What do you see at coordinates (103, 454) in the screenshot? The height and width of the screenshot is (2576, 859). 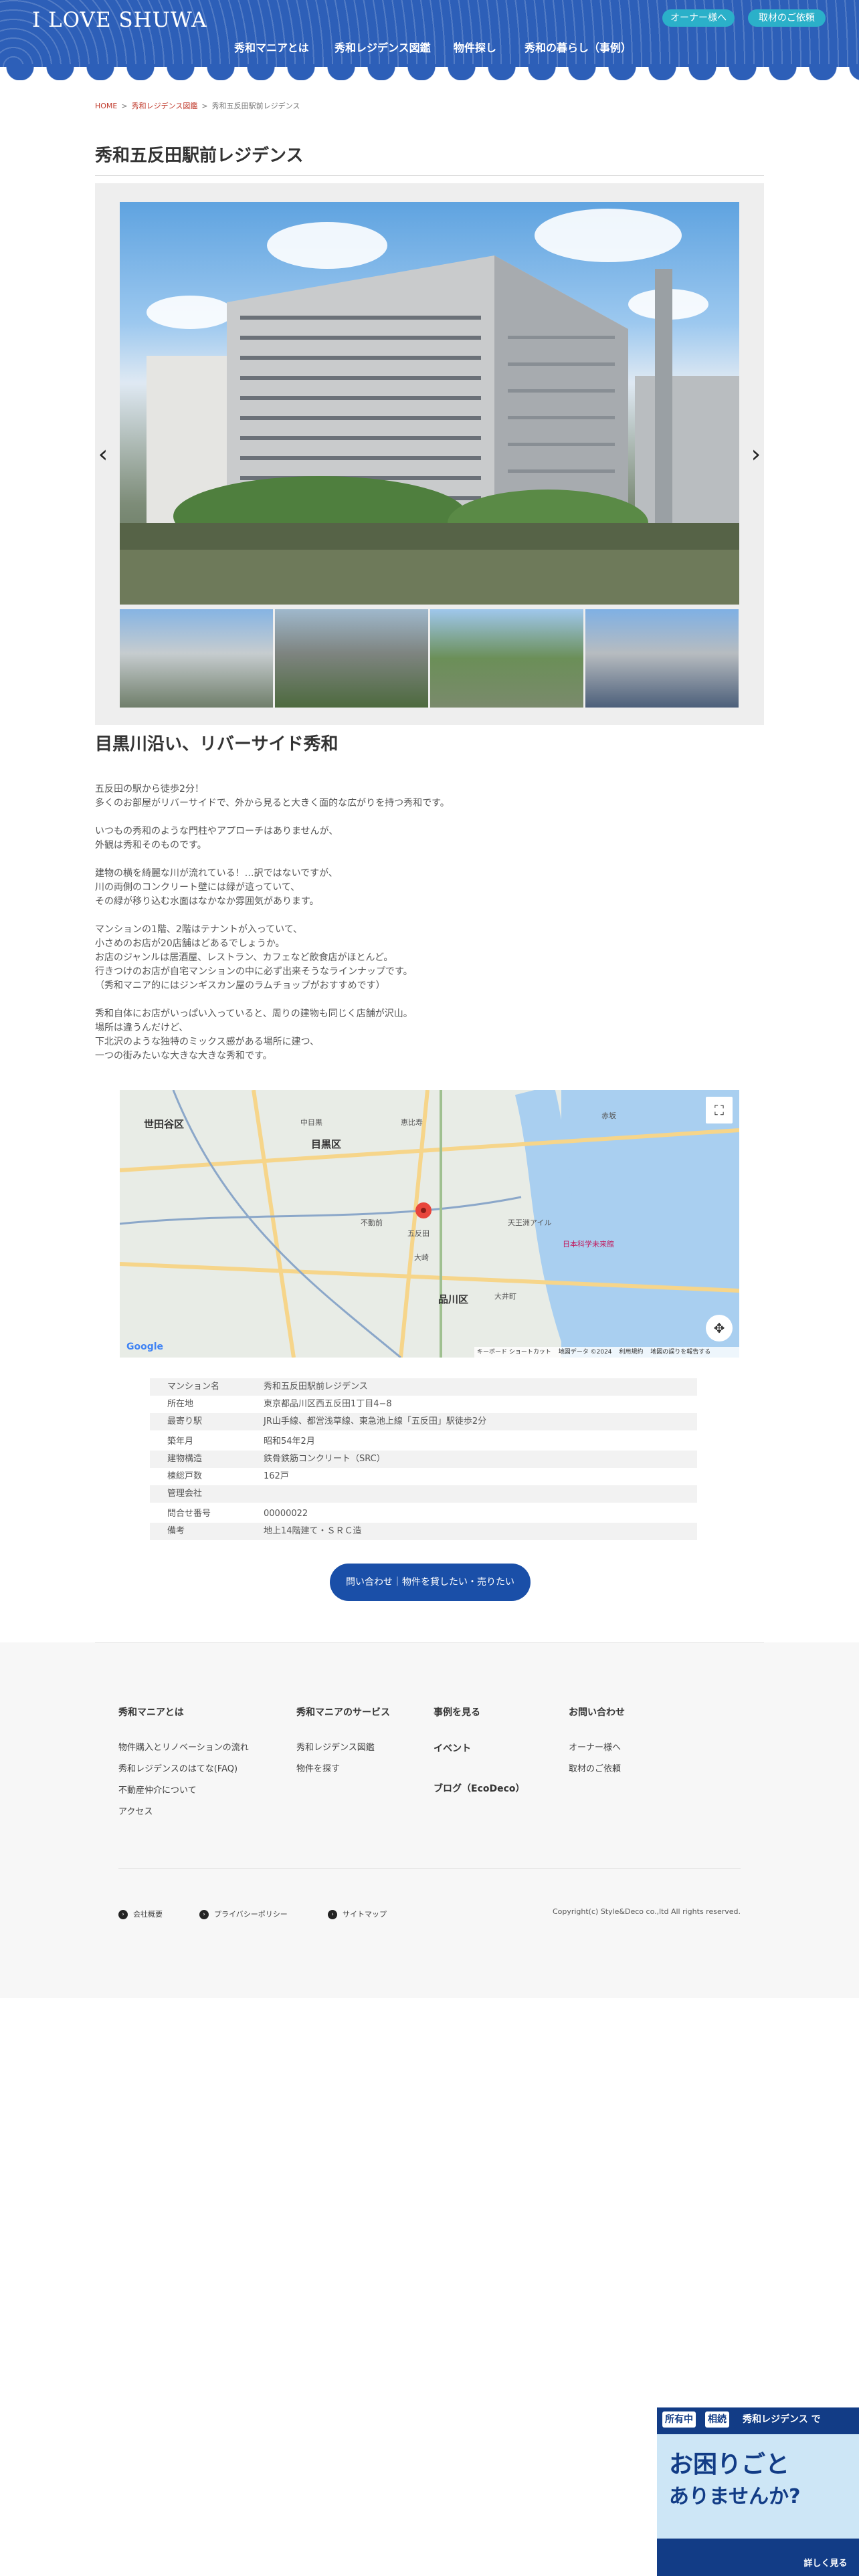 I see `gallery-prev-arrow: ‹` at bounding box center [103, 454].